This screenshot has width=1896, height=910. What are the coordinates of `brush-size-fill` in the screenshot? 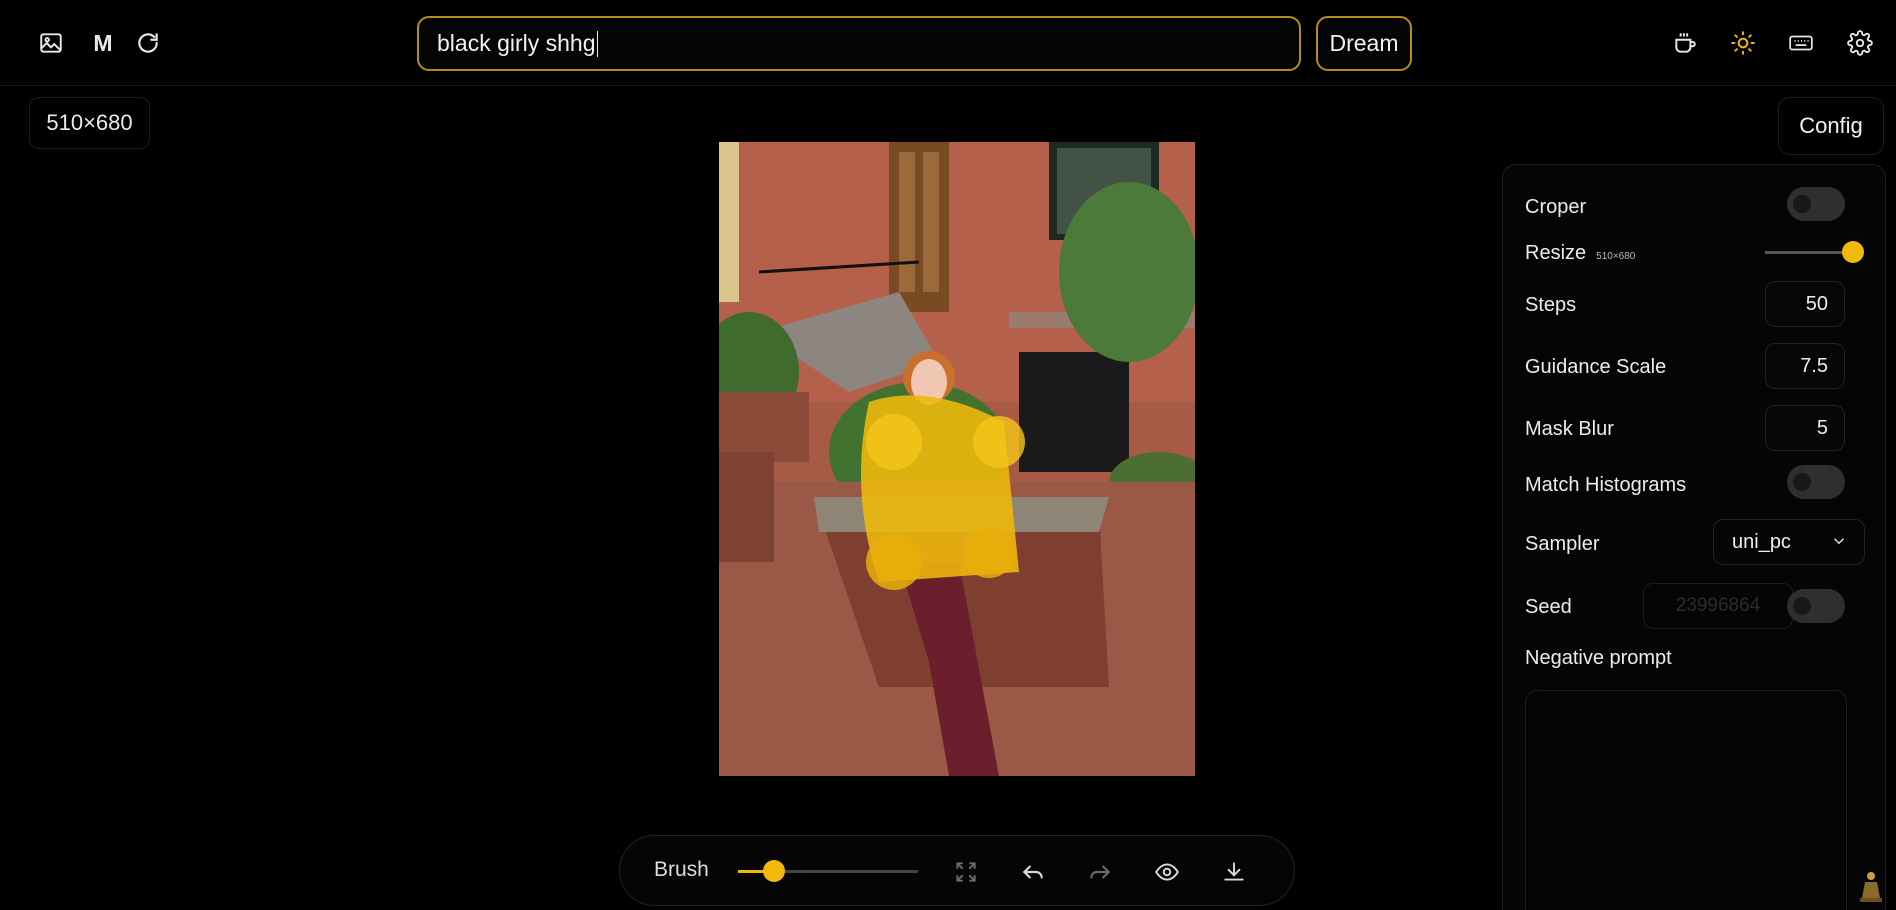 It's located at (751, 871).